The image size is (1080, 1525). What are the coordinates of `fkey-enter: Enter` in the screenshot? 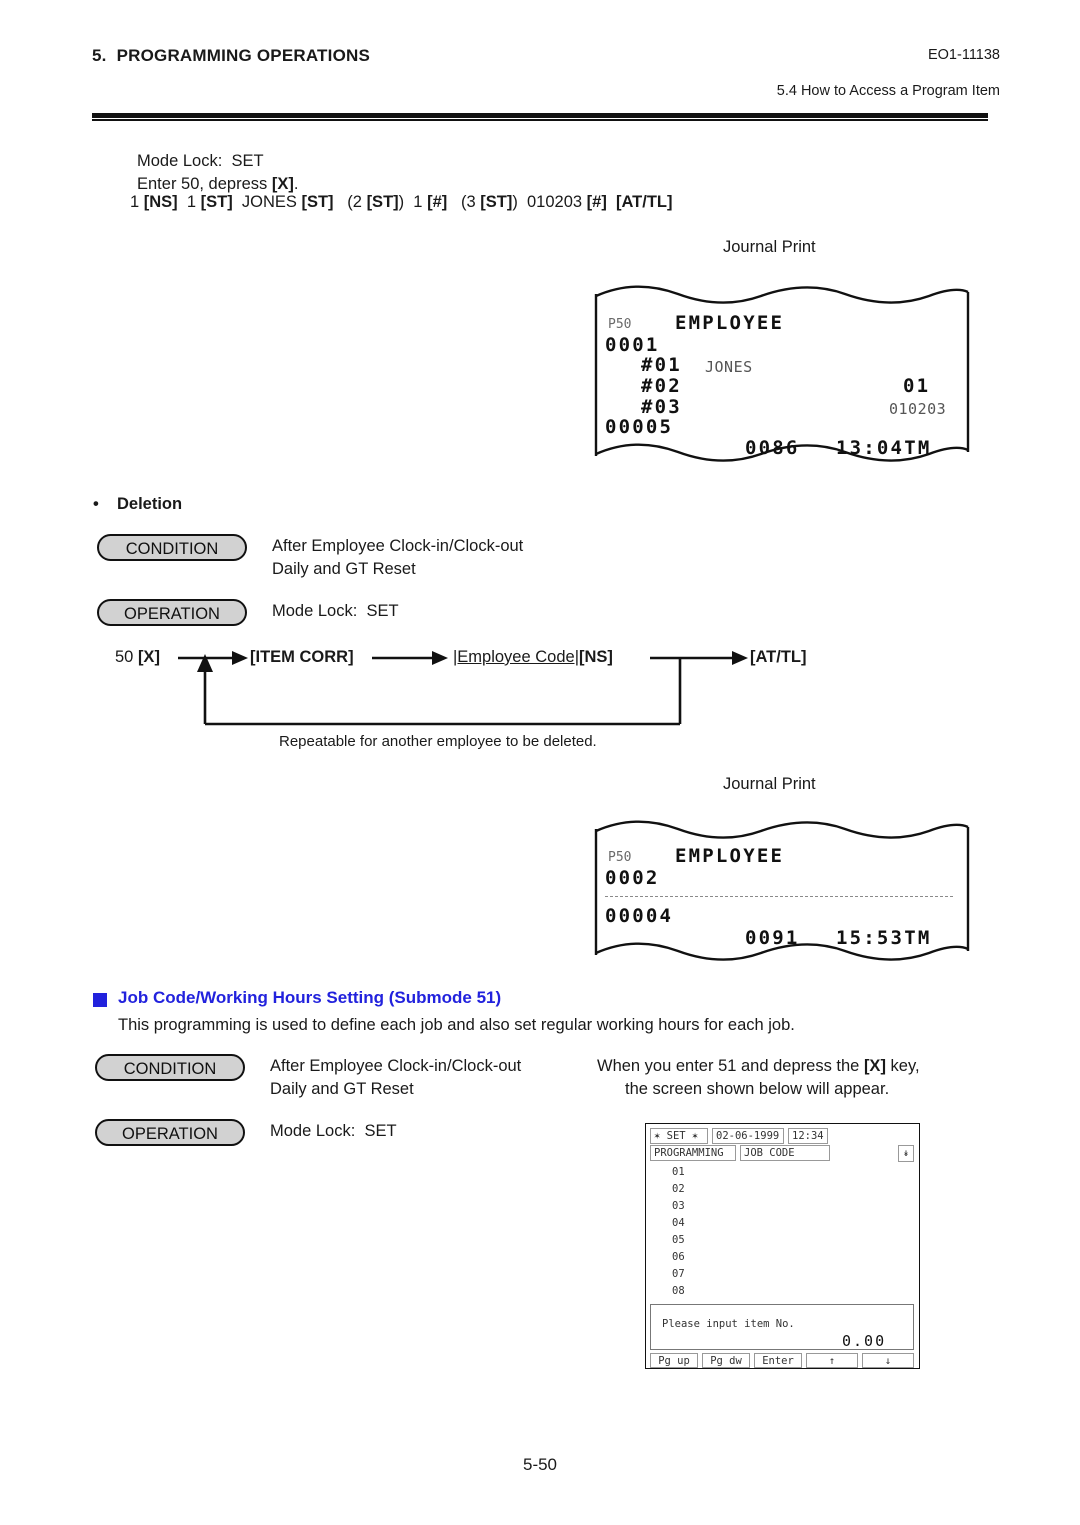 It's located at (778, 1360).